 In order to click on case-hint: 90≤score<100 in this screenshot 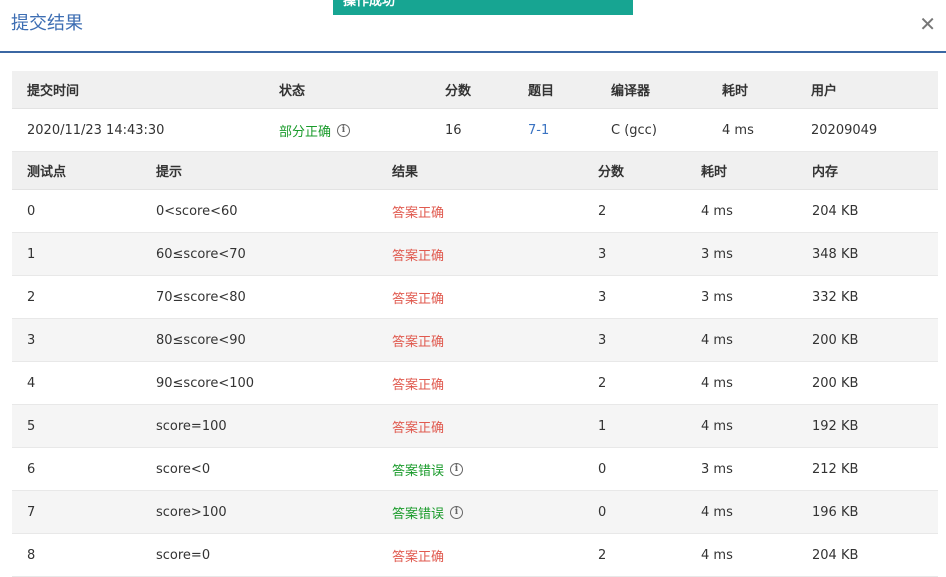, I will do `click(205, 383)`.